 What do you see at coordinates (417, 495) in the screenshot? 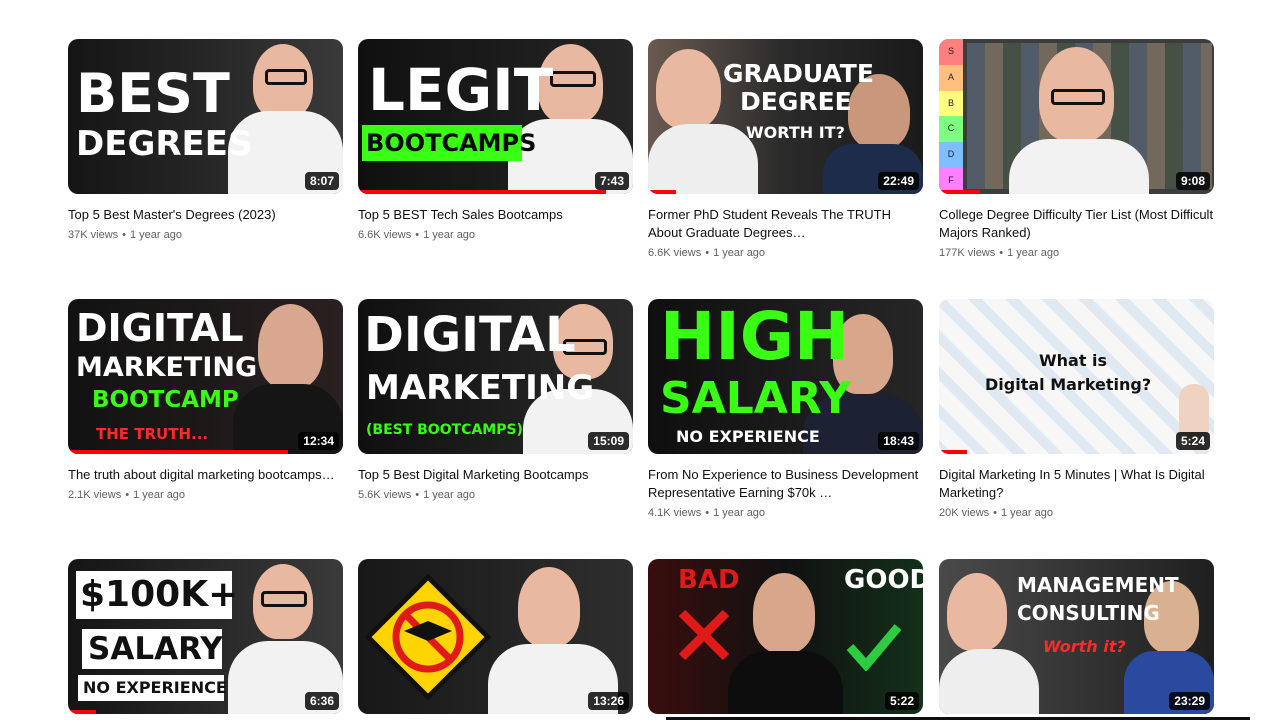
I see `video-stats: 5.6K views • 1 year ago` at bounding box center [417, 495].